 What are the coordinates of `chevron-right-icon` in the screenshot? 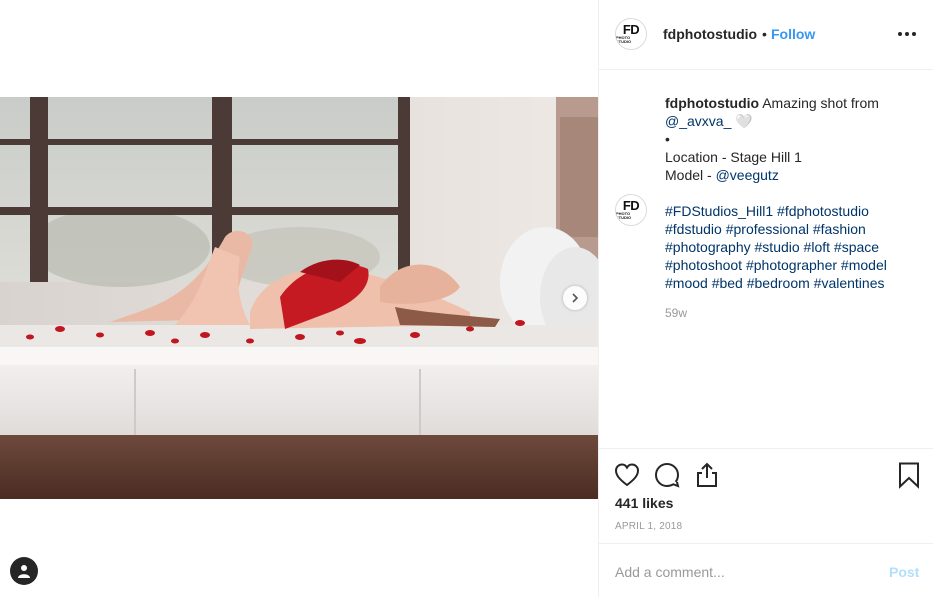 It's located at (575, 298).